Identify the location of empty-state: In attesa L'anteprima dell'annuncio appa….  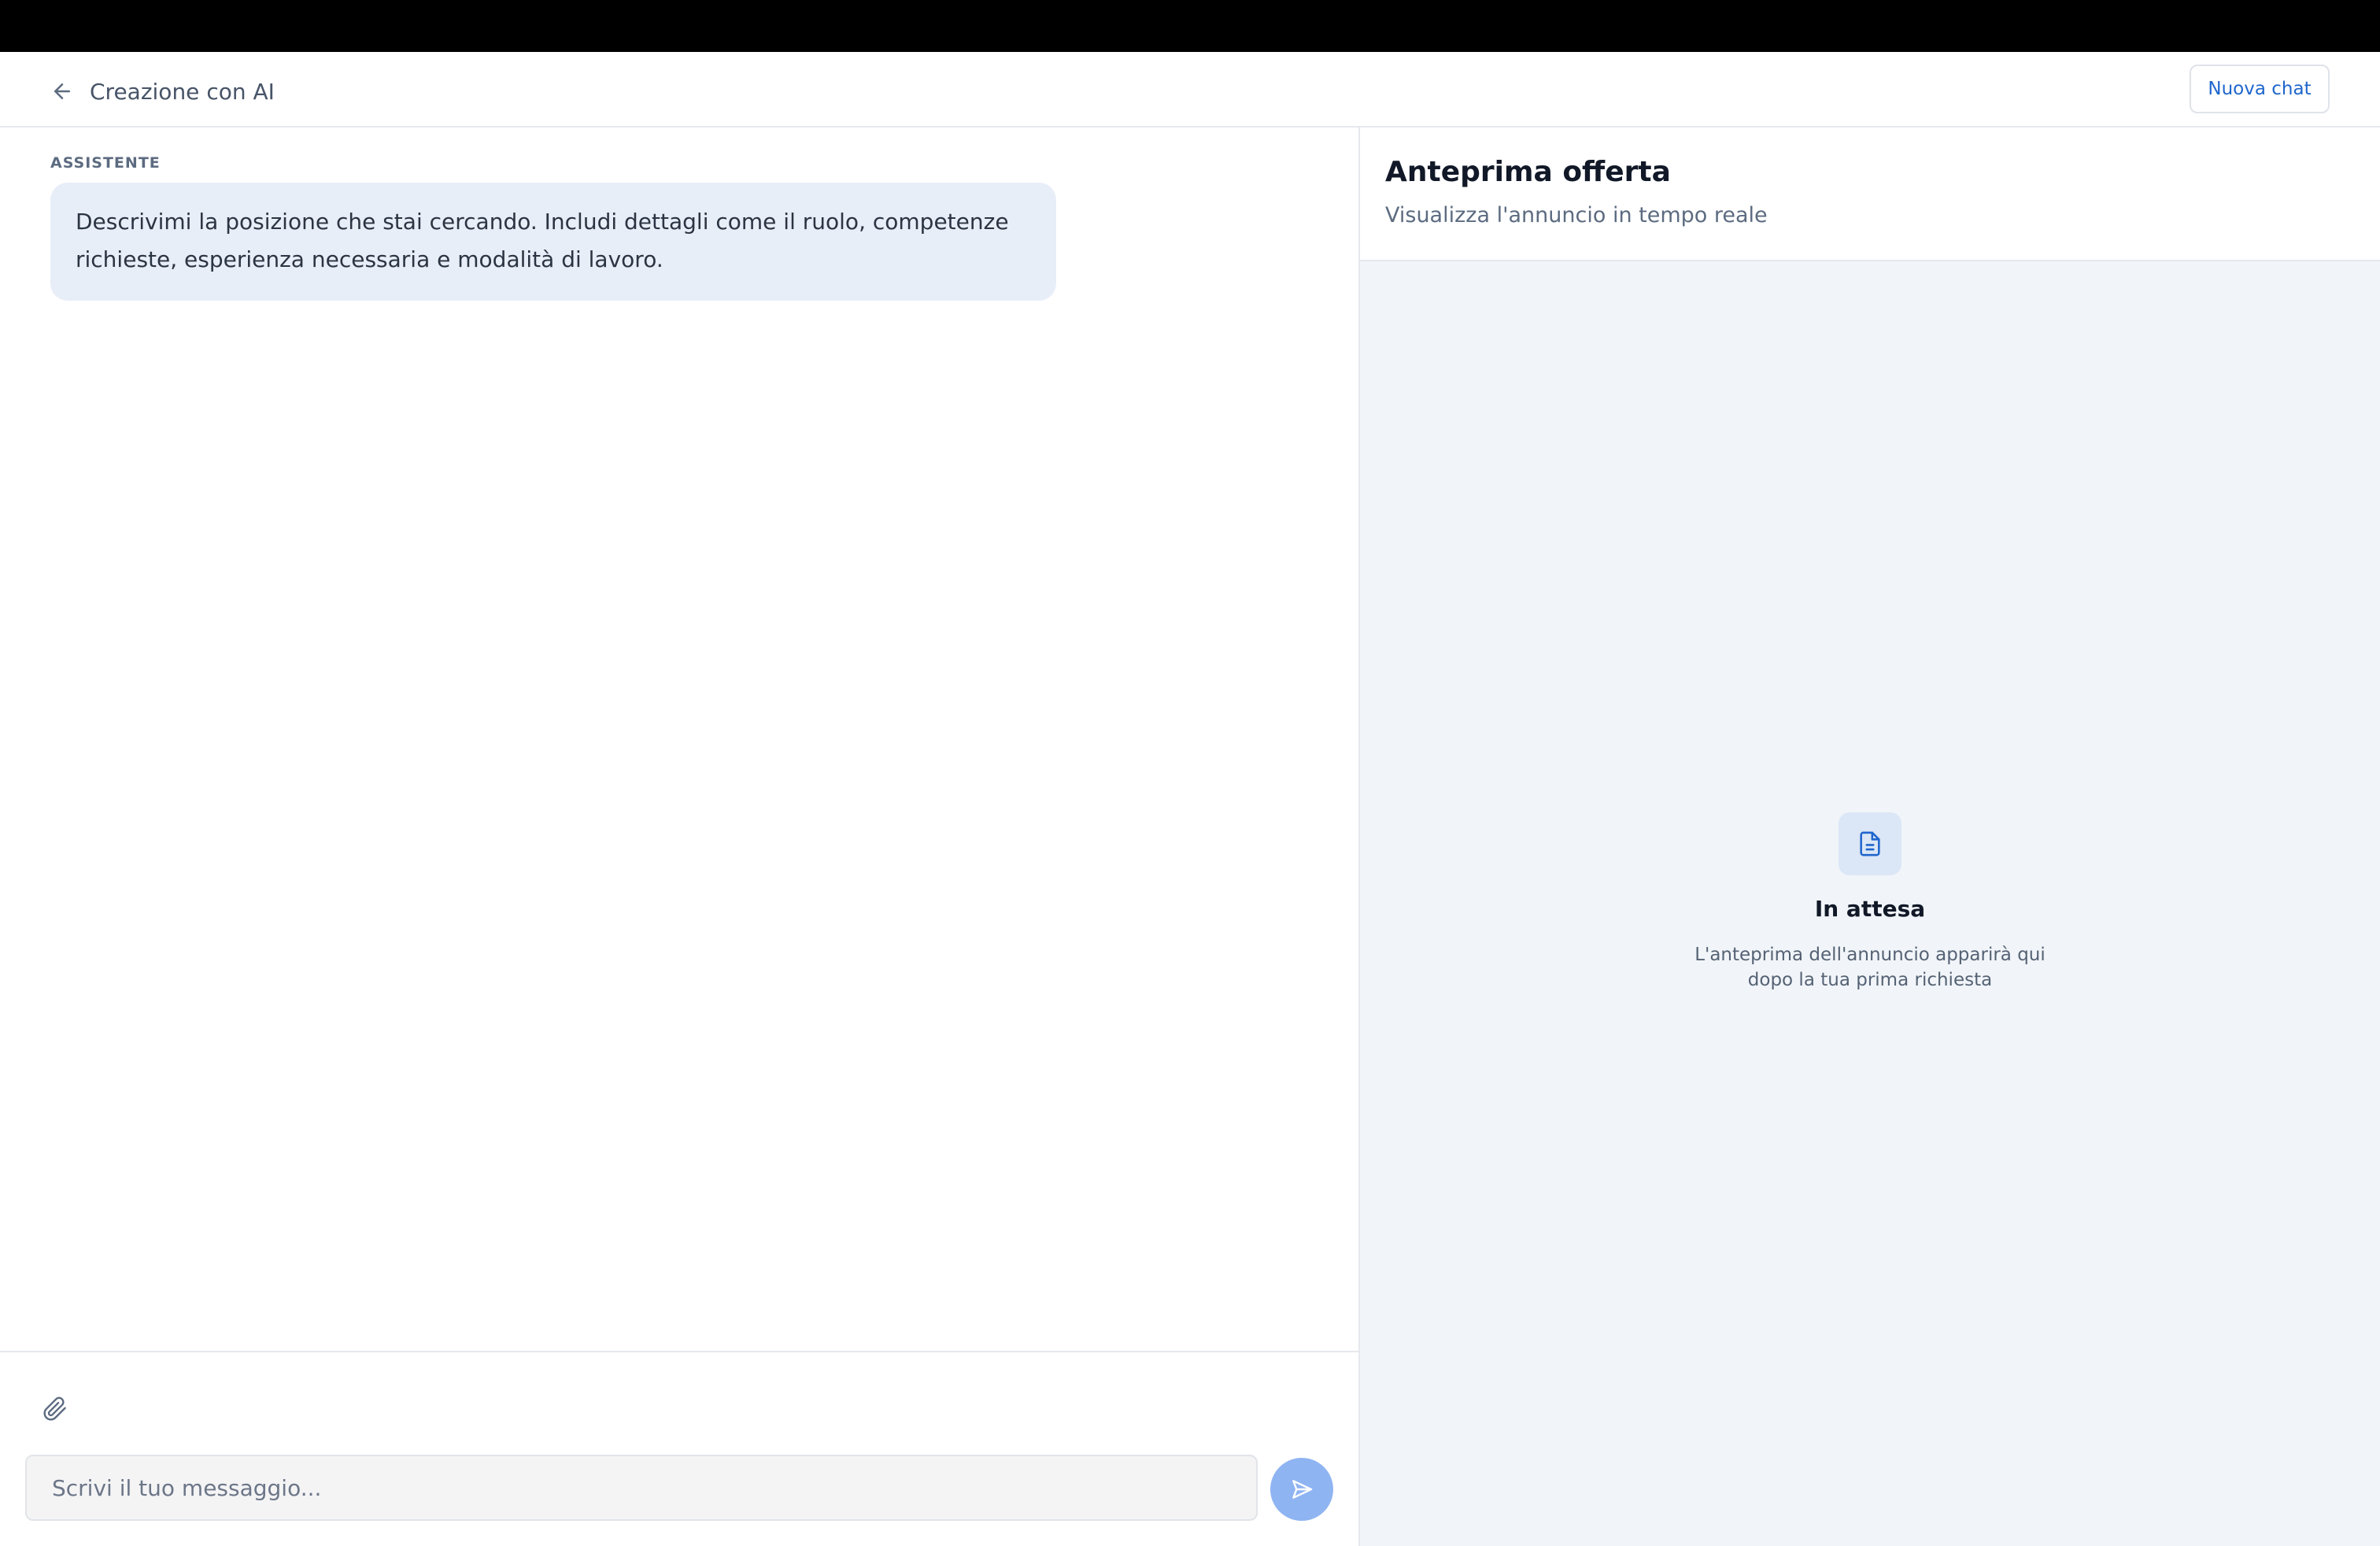
(1870, 903).